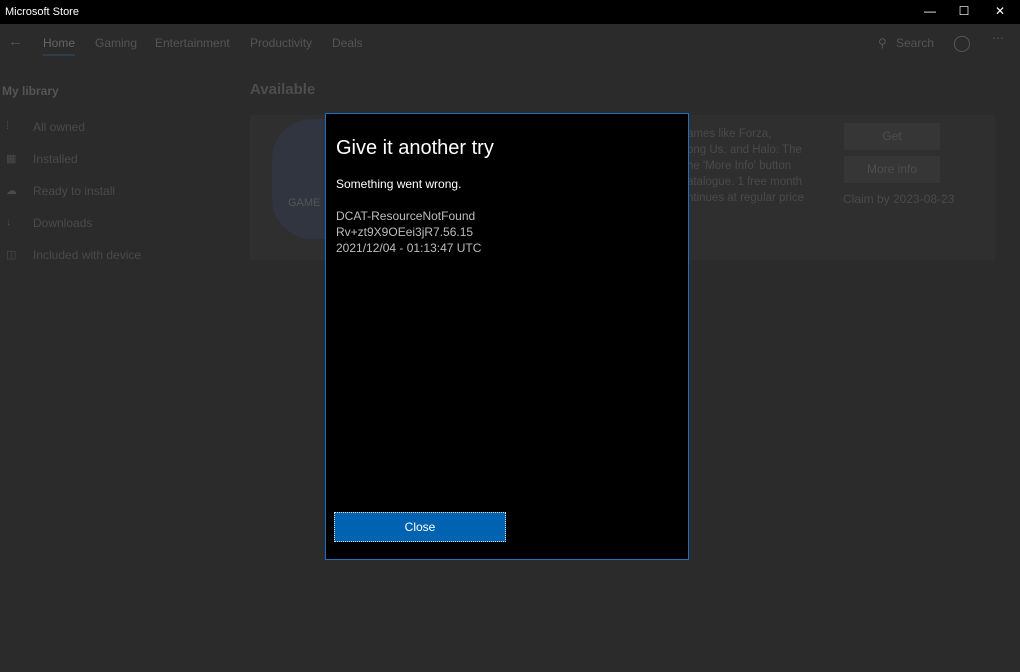  I want to click on close-window-button: ✕, so click(1000, 12).